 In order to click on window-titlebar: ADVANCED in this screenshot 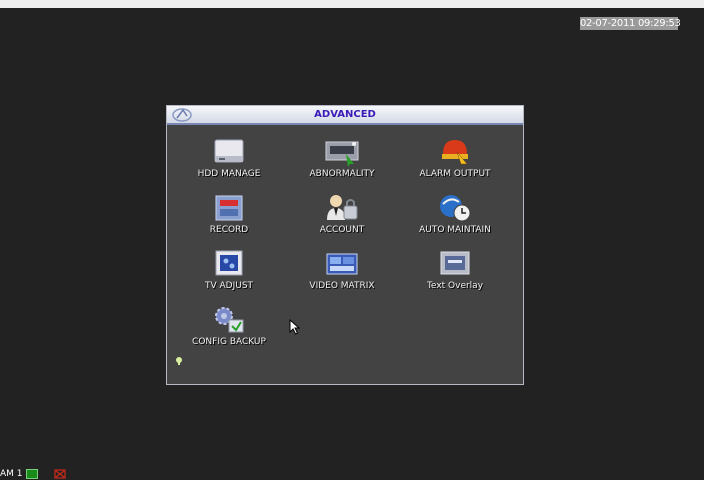, I will do `click(345, 115)`.